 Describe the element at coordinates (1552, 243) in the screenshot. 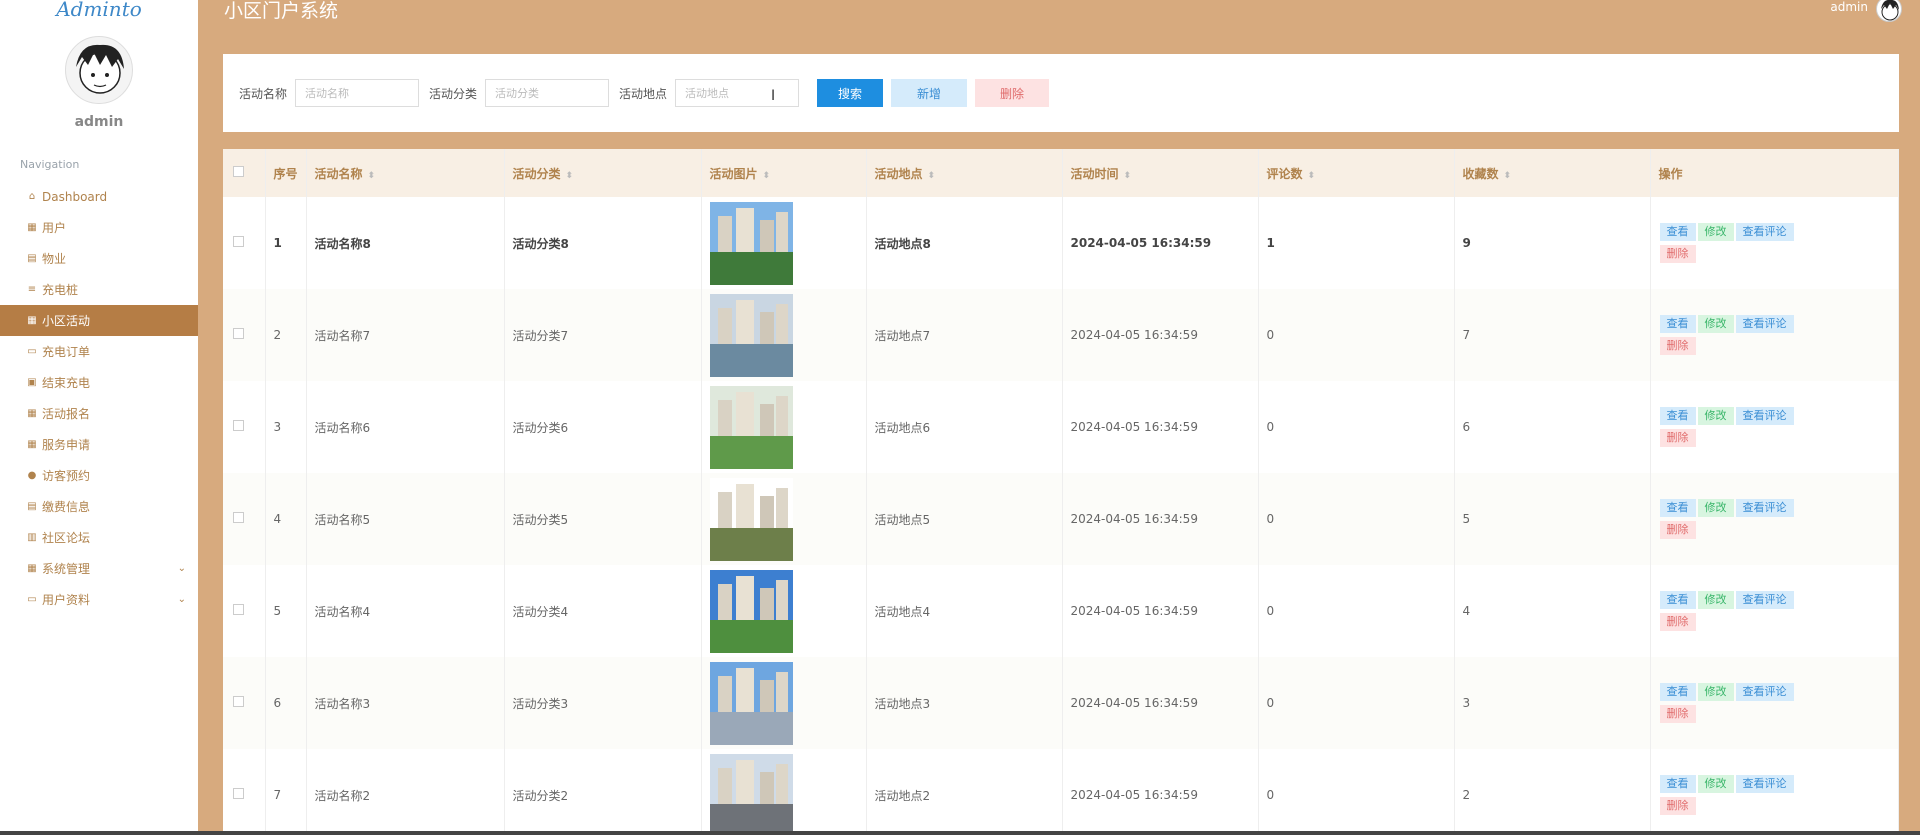

I see `cell-favorites: 9` at that location.